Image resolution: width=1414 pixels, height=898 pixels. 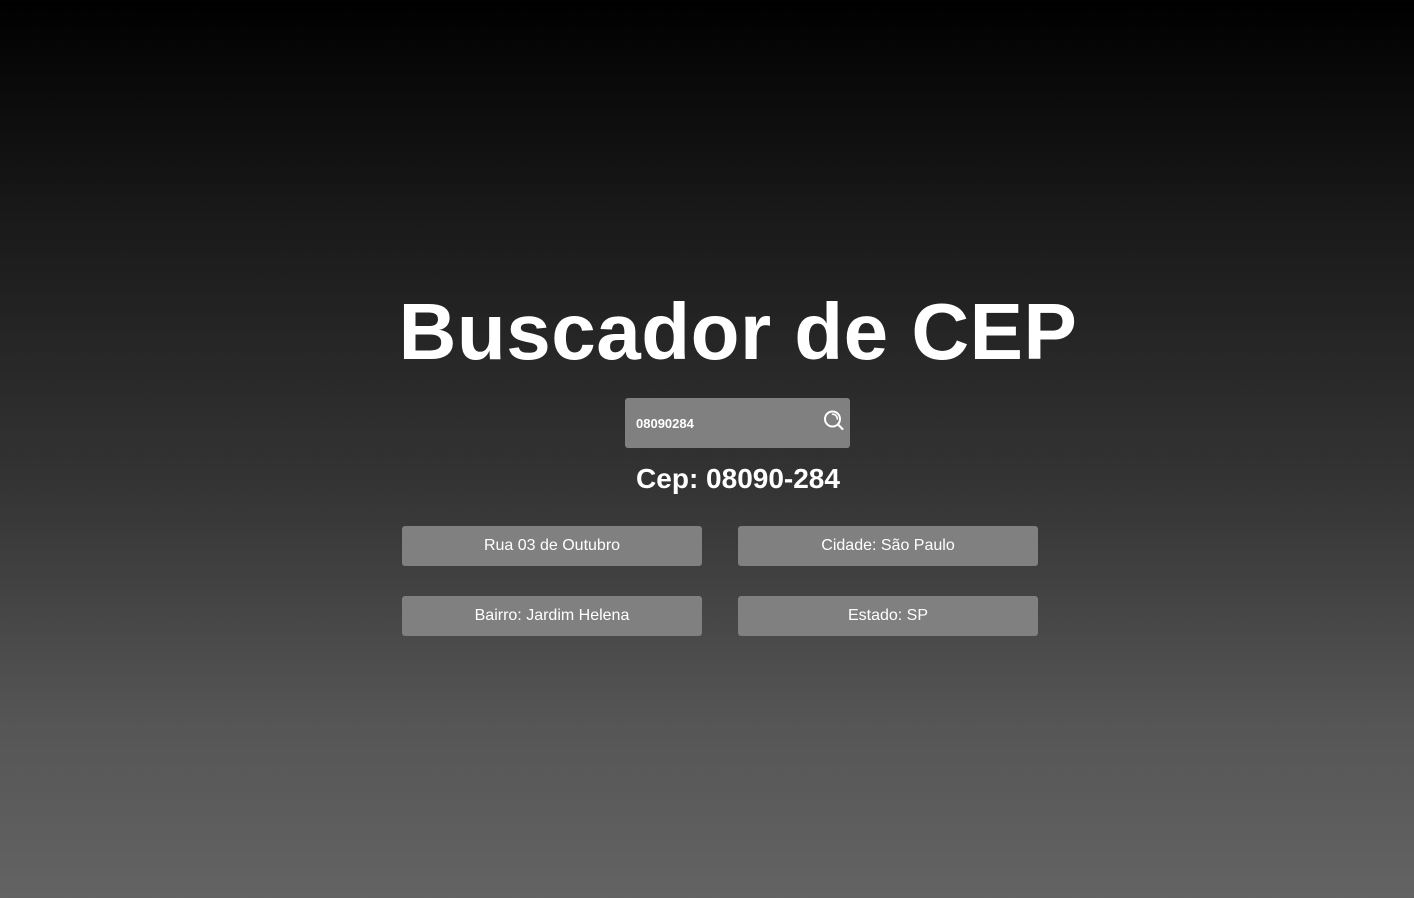 What do you see at coordinates (720, 423) in the screenshot?
I see `cep-search-input` at bounding box center [720, 423].